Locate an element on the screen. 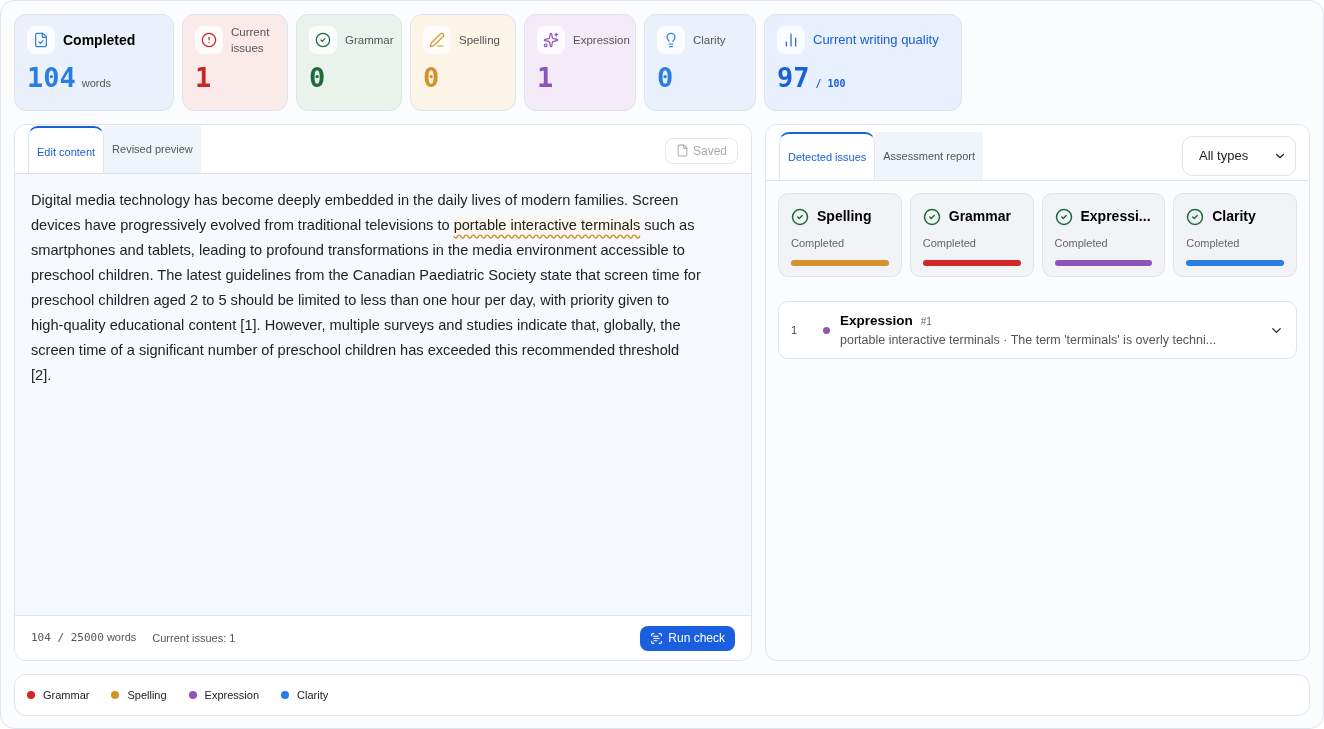 This screenshot has width=1324, height=729. type-filter-dropdown: All types is located at coordinates (1239, 155).